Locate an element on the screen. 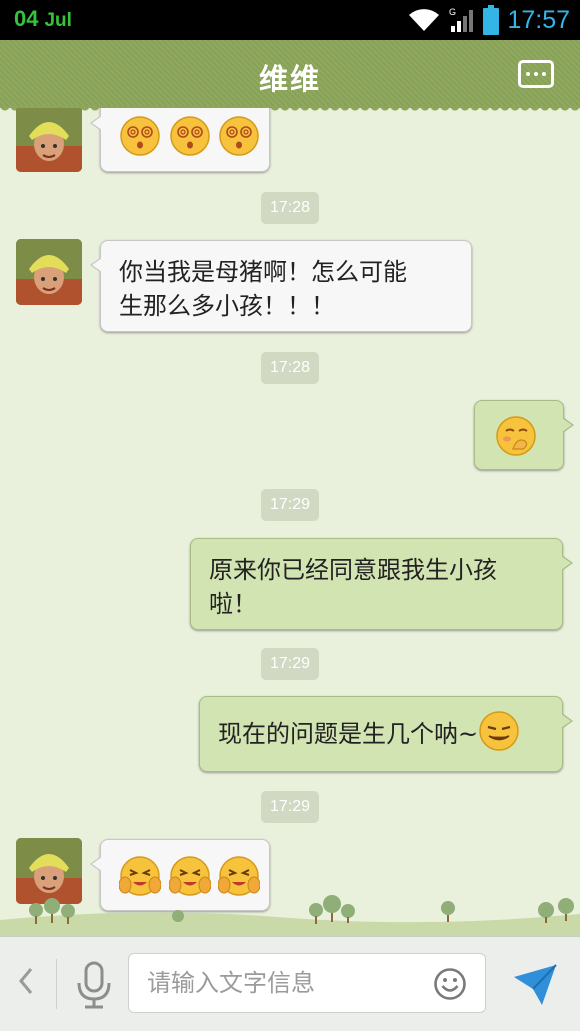  title-bar: 维维 is located at coordinates (290, 74).